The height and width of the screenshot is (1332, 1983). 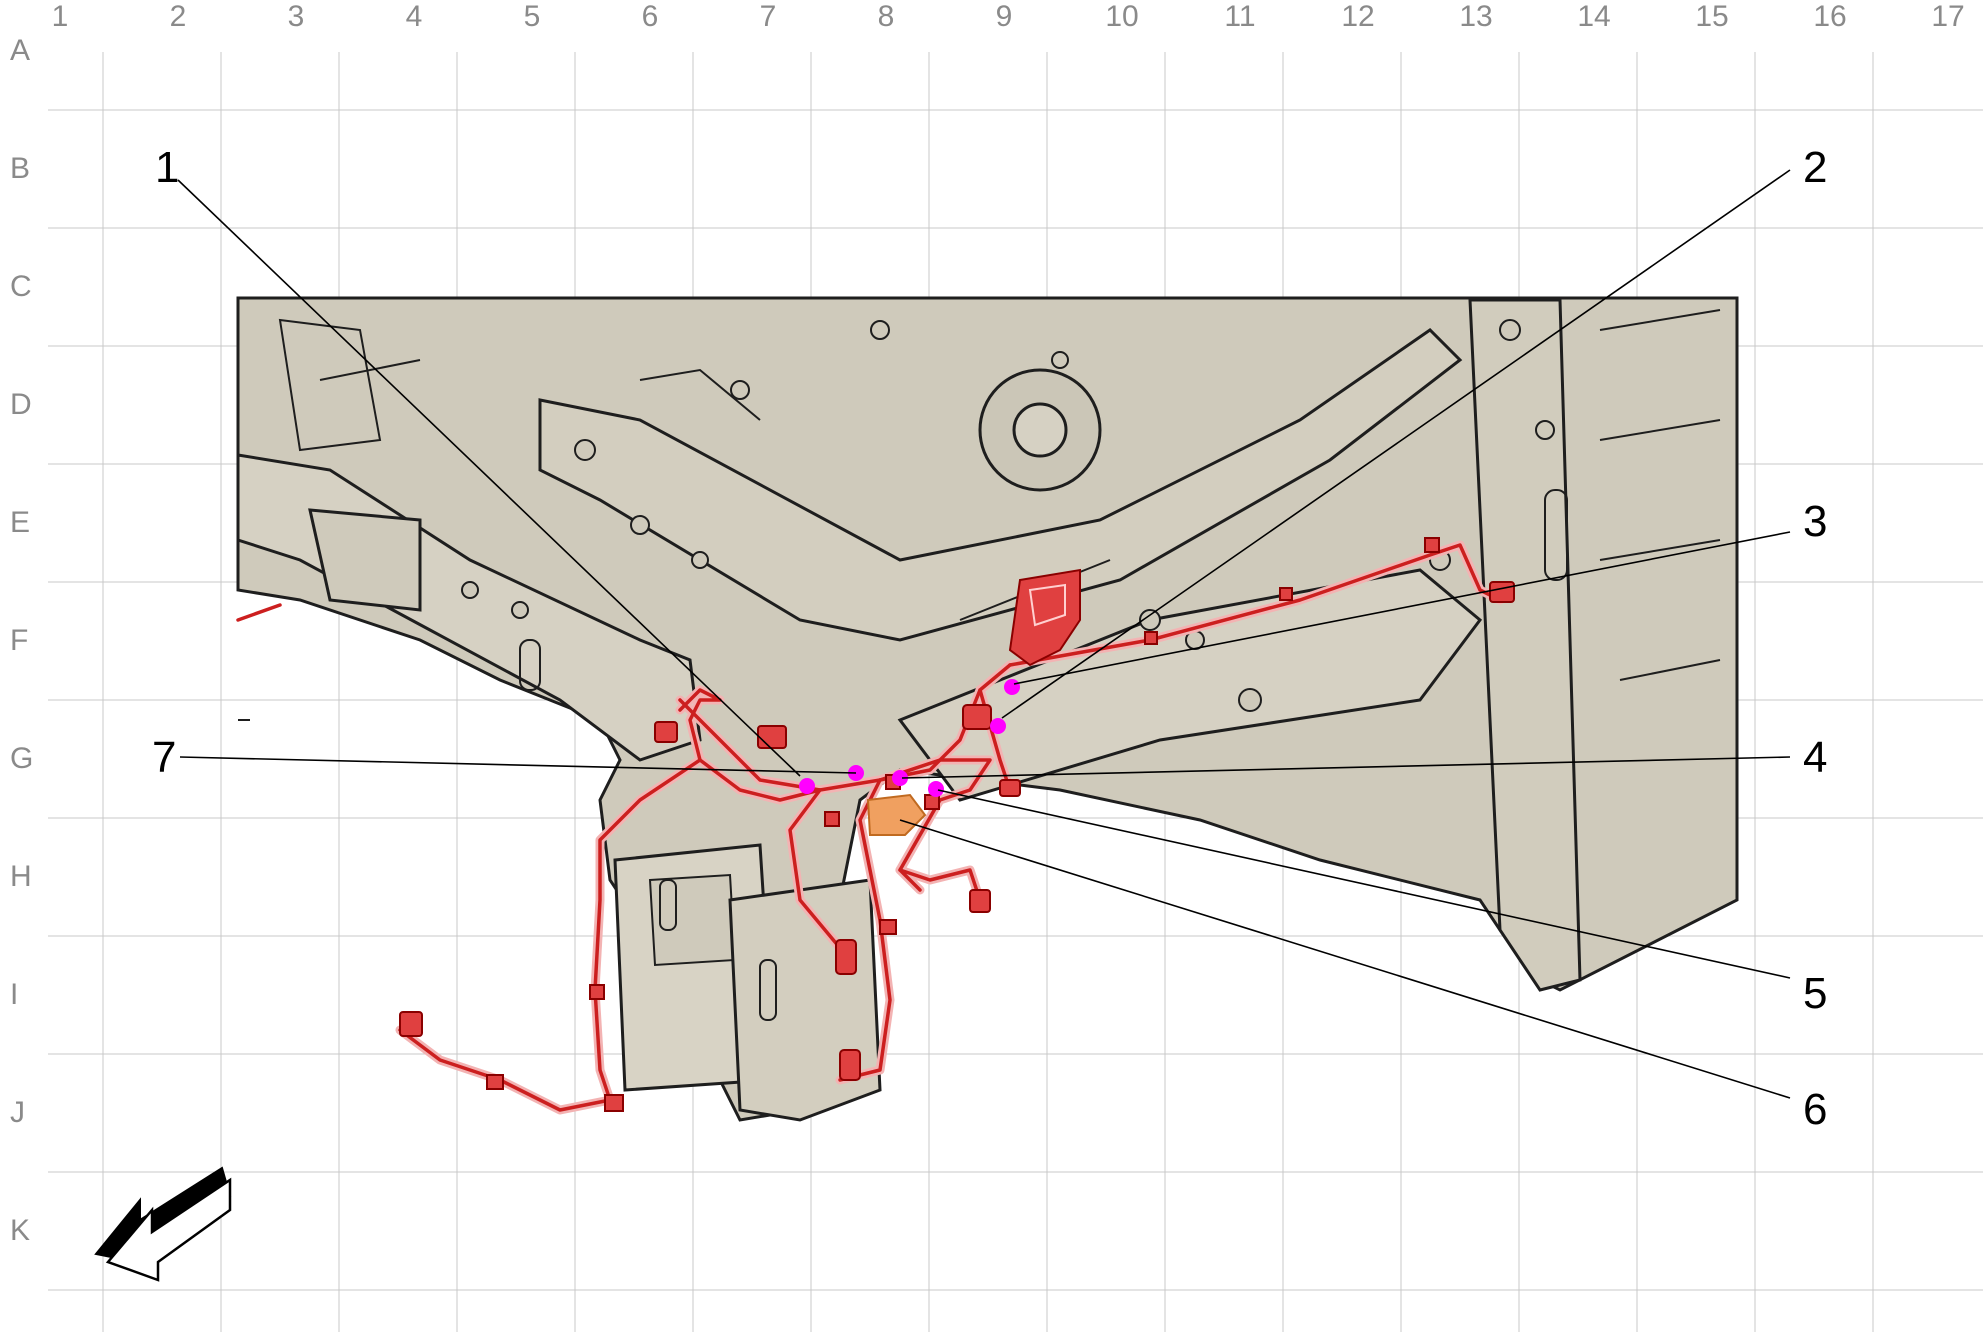 I want to click on grid-row-label: G, so click(x=21, y=758).